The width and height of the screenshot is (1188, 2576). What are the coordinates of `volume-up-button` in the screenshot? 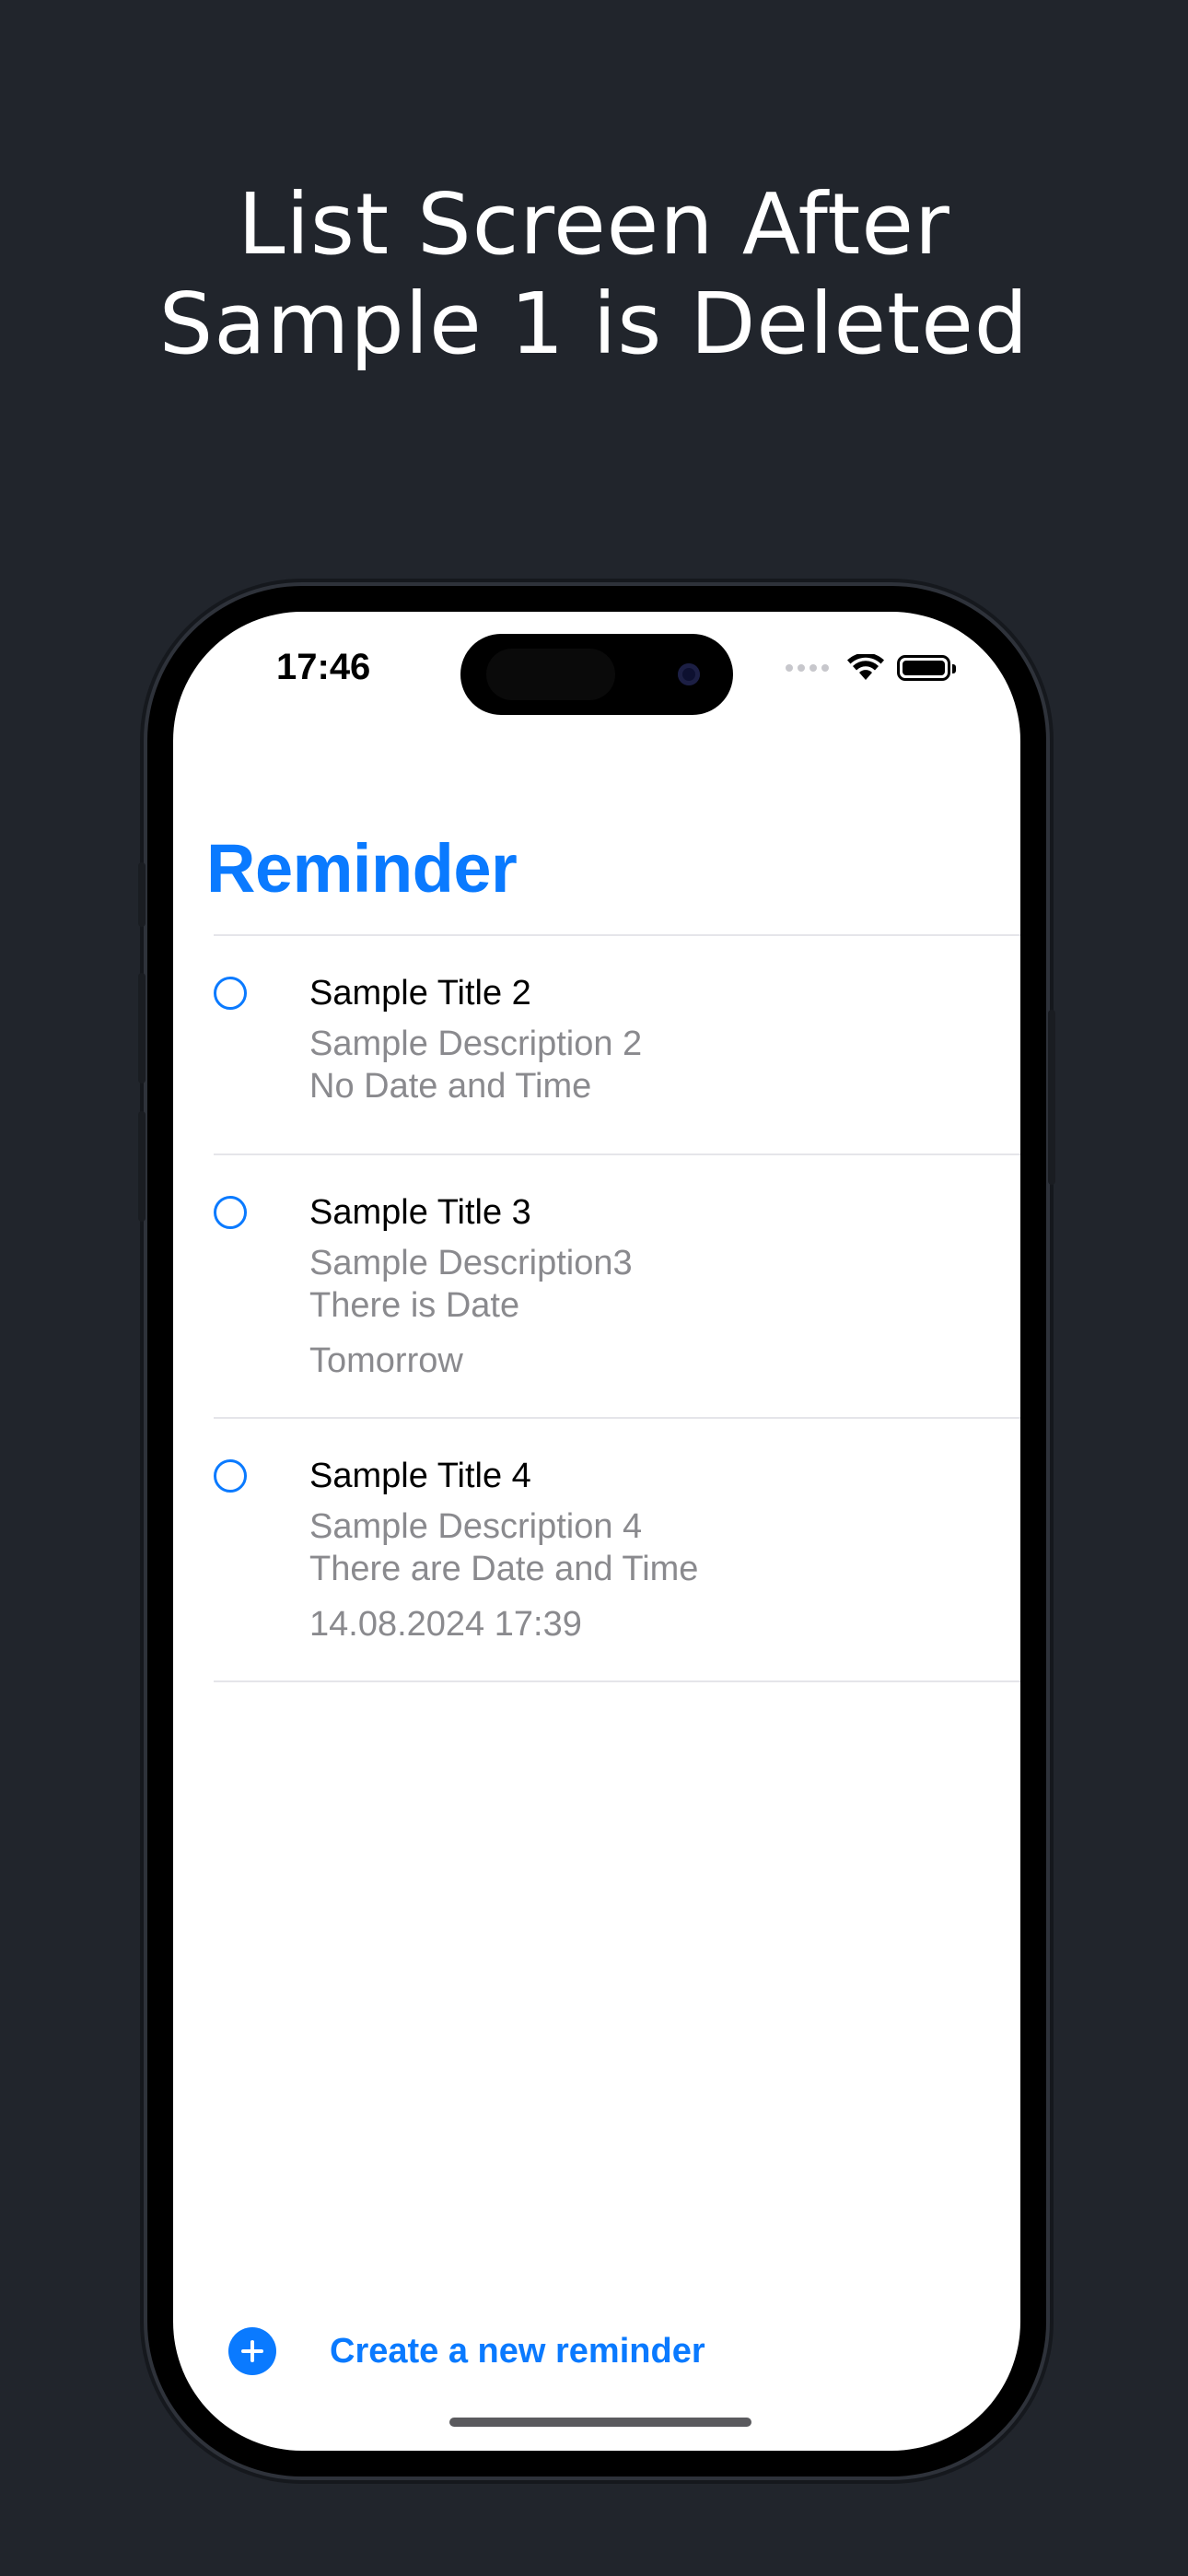 It's located at (142, 1028).